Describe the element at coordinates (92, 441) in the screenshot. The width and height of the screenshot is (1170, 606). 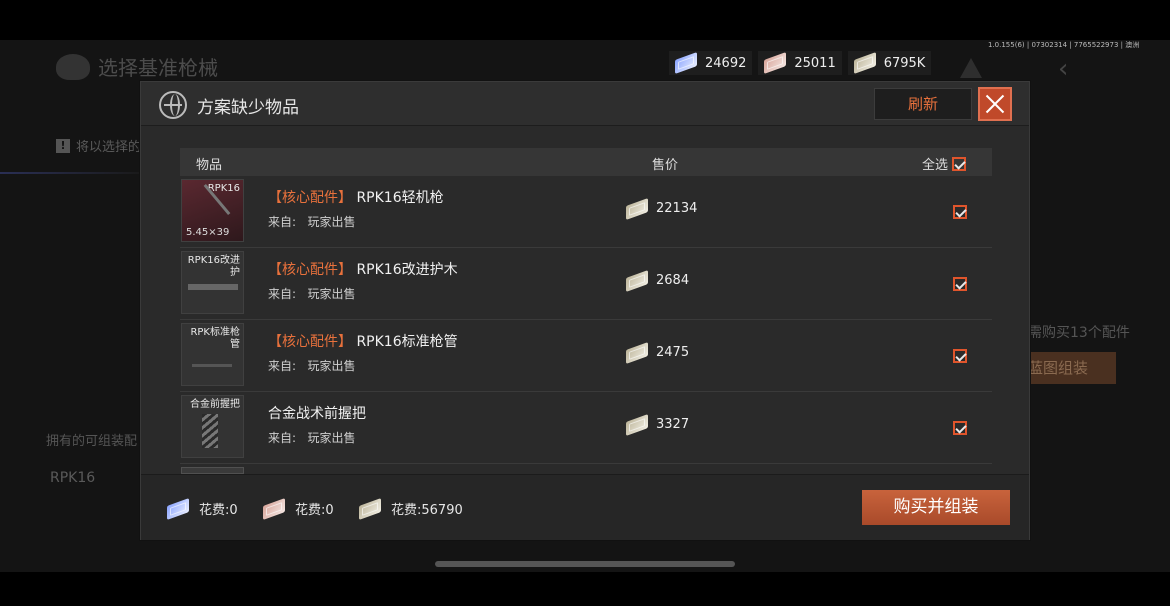
I see `background-owned-label: 拥有的可组装配` at that location.